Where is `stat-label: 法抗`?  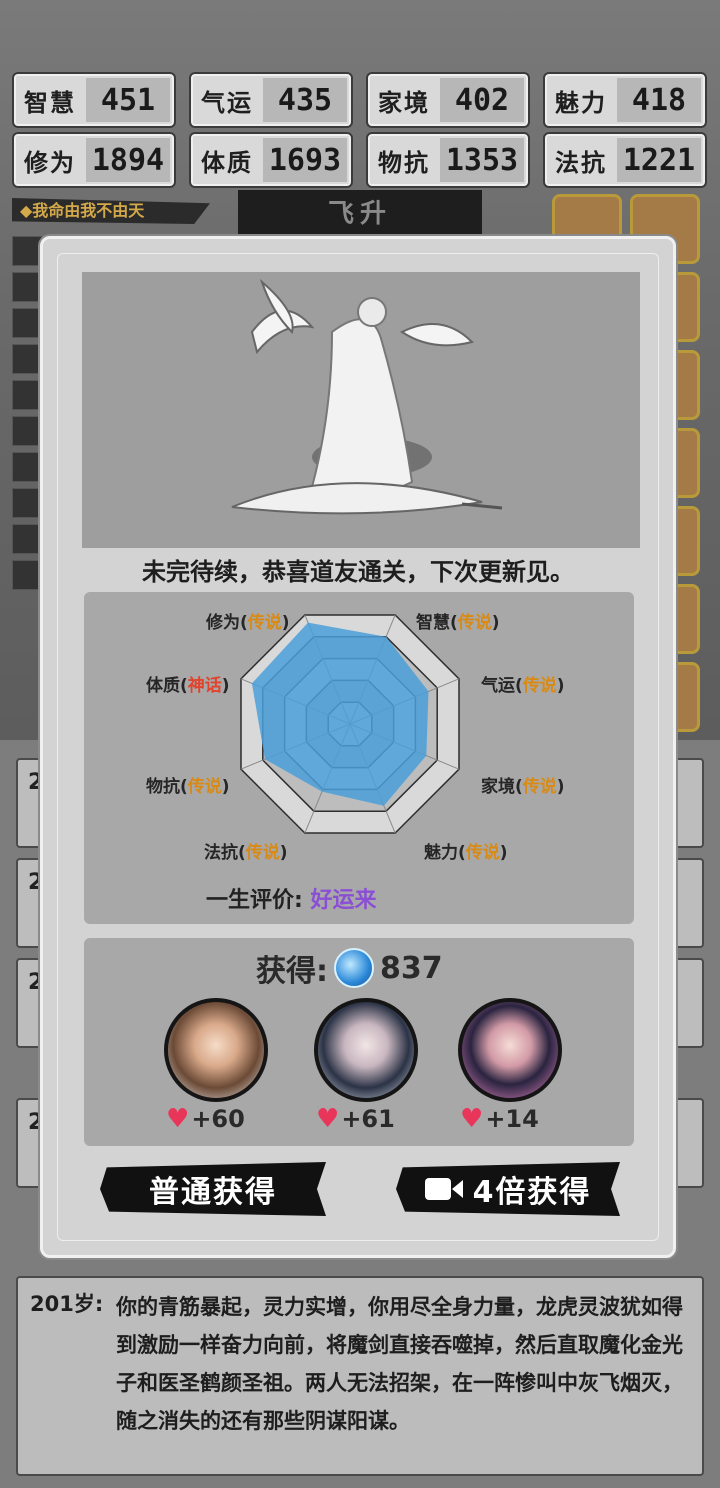 stat-label: 法抗 is located at coordinates (581, 162).